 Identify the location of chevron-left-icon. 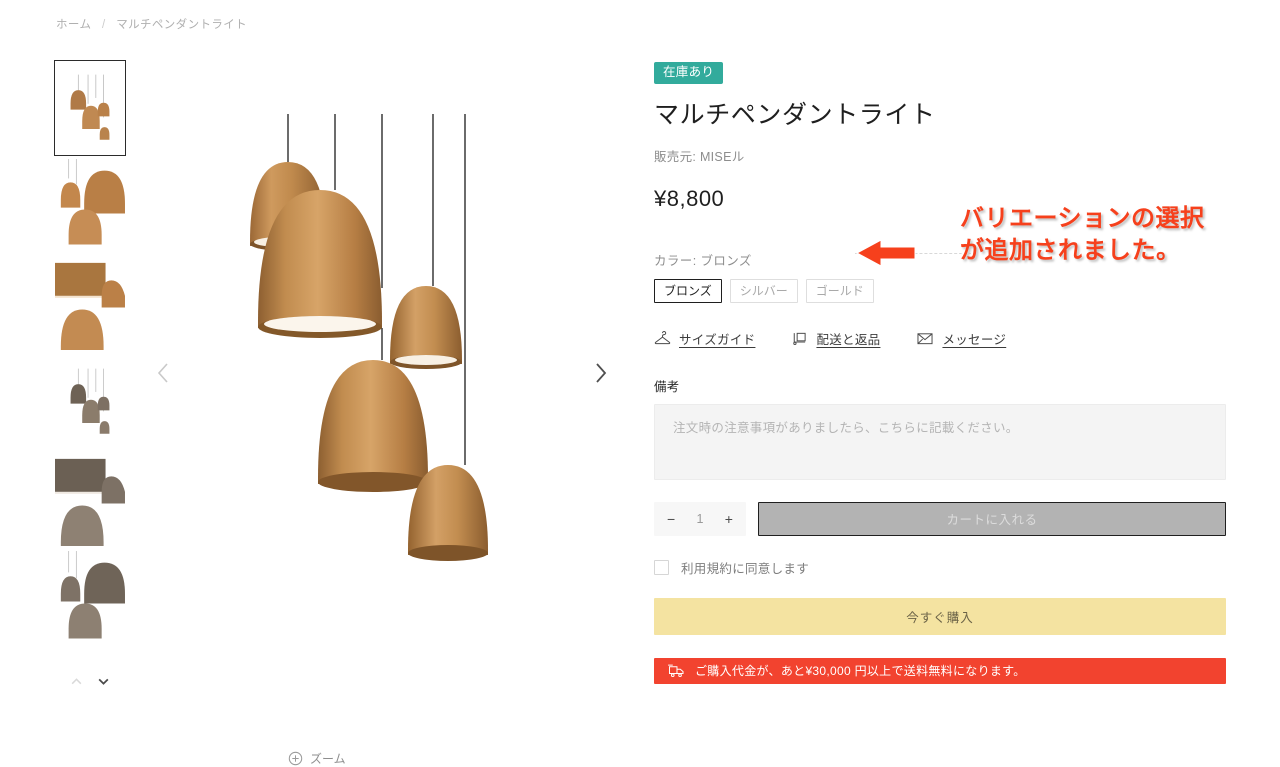
(162, 373).